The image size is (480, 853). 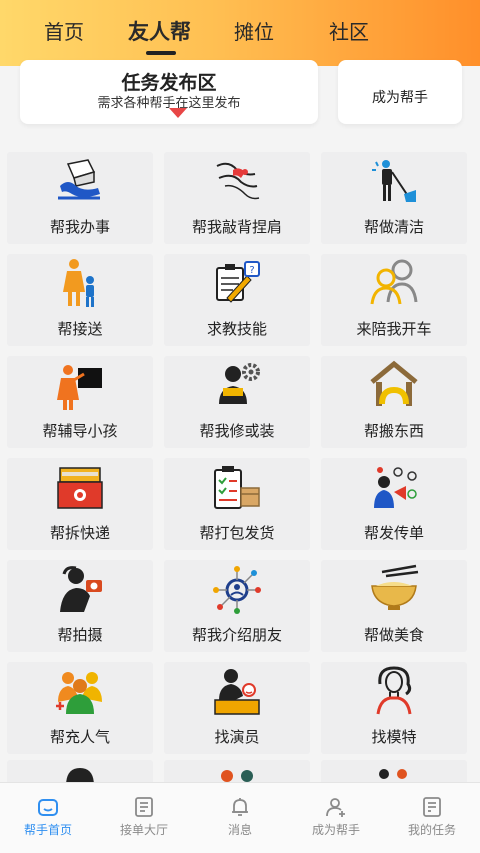 What do you see at coordinates (335, 807) in the screenshot?
I see `add-user-icon` at bounding box center [335, 807].